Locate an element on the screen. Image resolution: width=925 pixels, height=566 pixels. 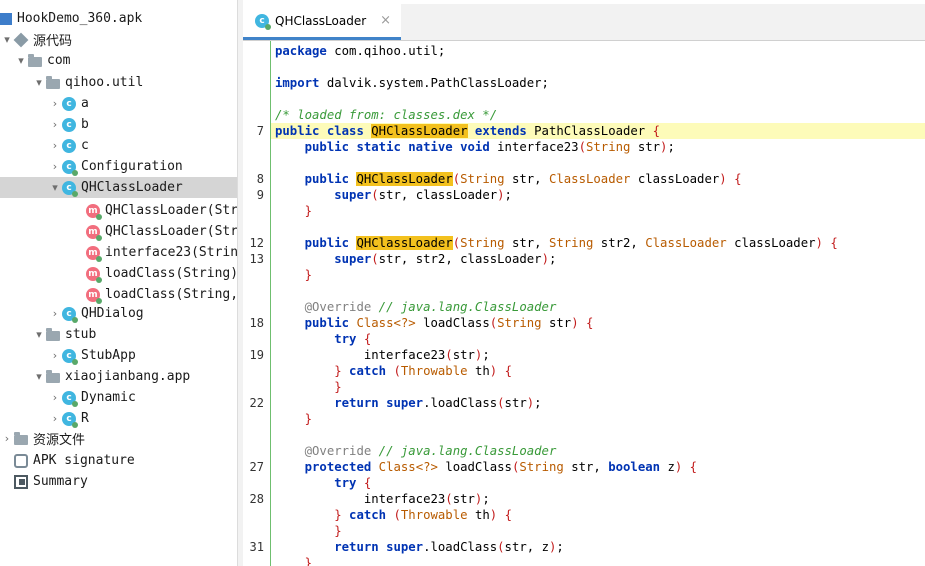
tree-node-apk: HookDemo_360.apk is located at coordinates (118, 18).